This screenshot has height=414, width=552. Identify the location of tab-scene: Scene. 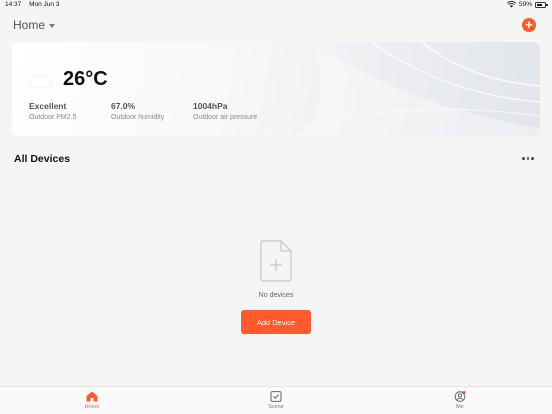
(276, 400).